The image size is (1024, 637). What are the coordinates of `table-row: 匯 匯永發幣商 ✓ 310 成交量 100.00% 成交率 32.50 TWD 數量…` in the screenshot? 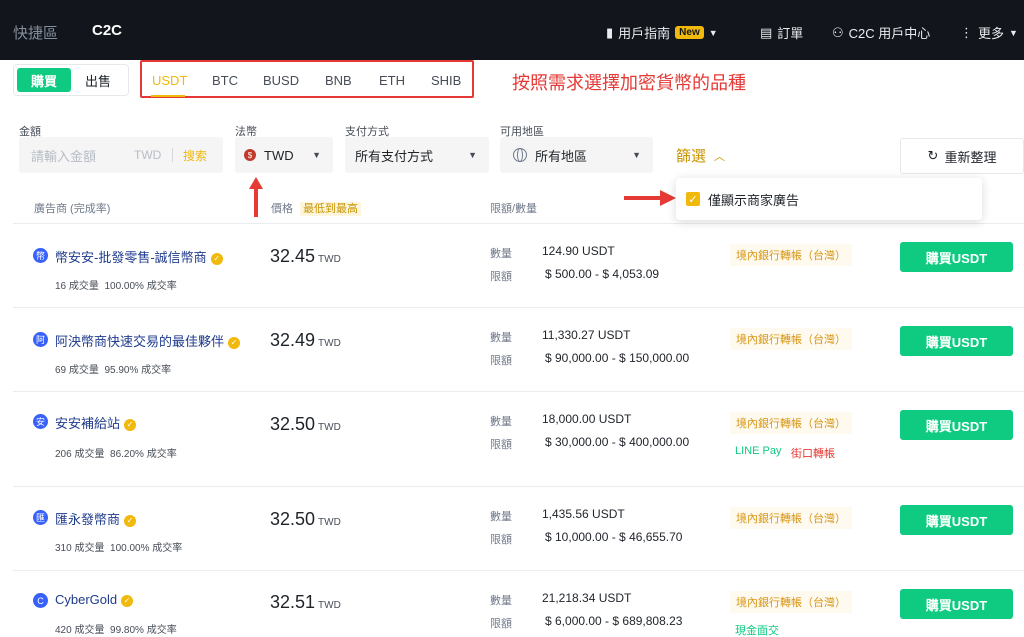 It's located at (518, 528).